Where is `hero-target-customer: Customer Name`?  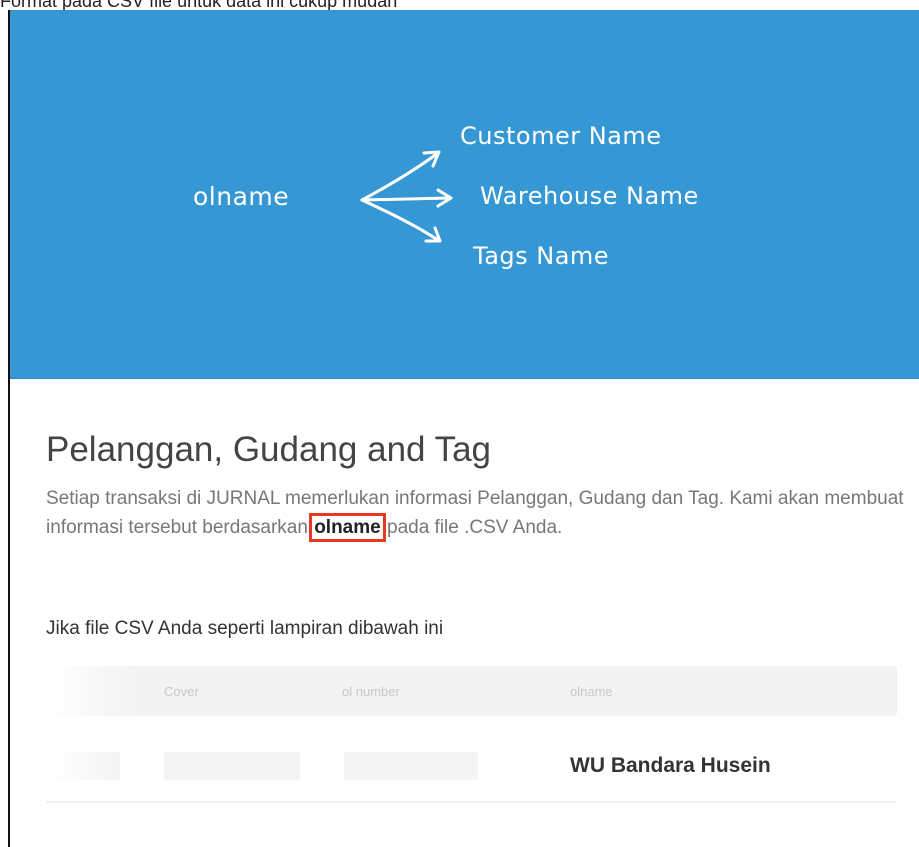
hero-target-customer: Customer Name is located at coordinates (561, 136).